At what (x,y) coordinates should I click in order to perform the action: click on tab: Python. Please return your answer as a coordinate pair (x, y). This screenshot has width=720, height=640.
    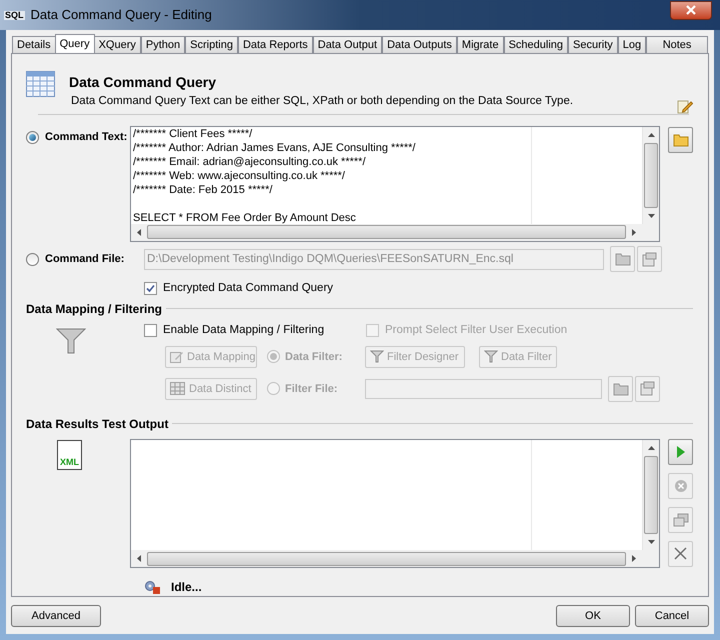
    Looking at the image, I should click on (163, 44).